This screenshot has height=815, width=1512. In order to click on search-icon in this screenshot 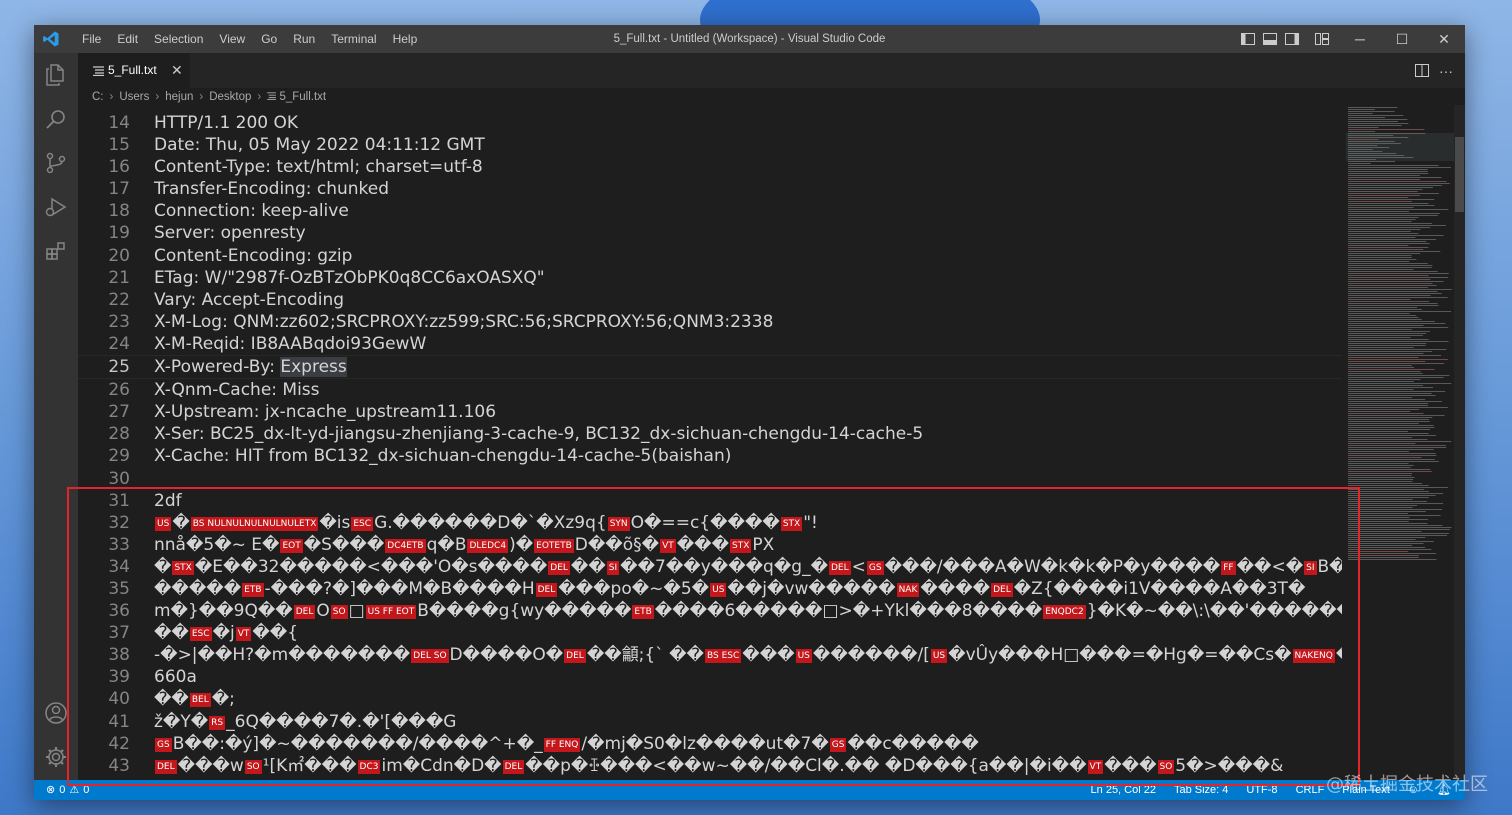, I will do `click(56, 119)`.